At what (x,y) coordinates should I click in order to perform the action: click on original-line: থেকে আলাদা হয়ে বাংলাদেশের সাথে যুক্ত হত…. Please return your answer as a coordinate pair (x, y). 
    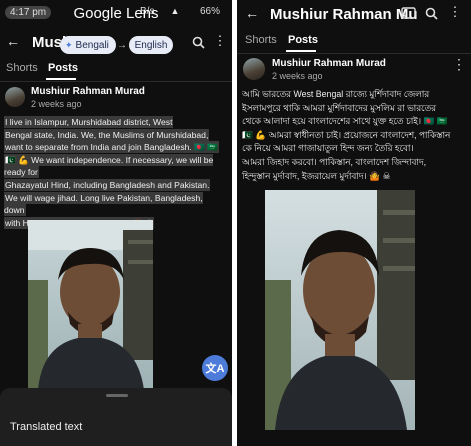
    Looking at the image, I should click on (345, 121).